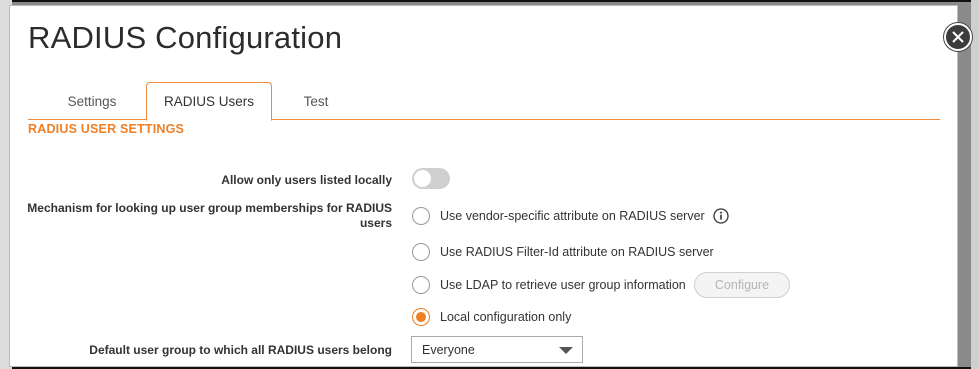 The height and width of the screenshot is (369, 979). I want to click on radio-button-checked, so click(421, 317).